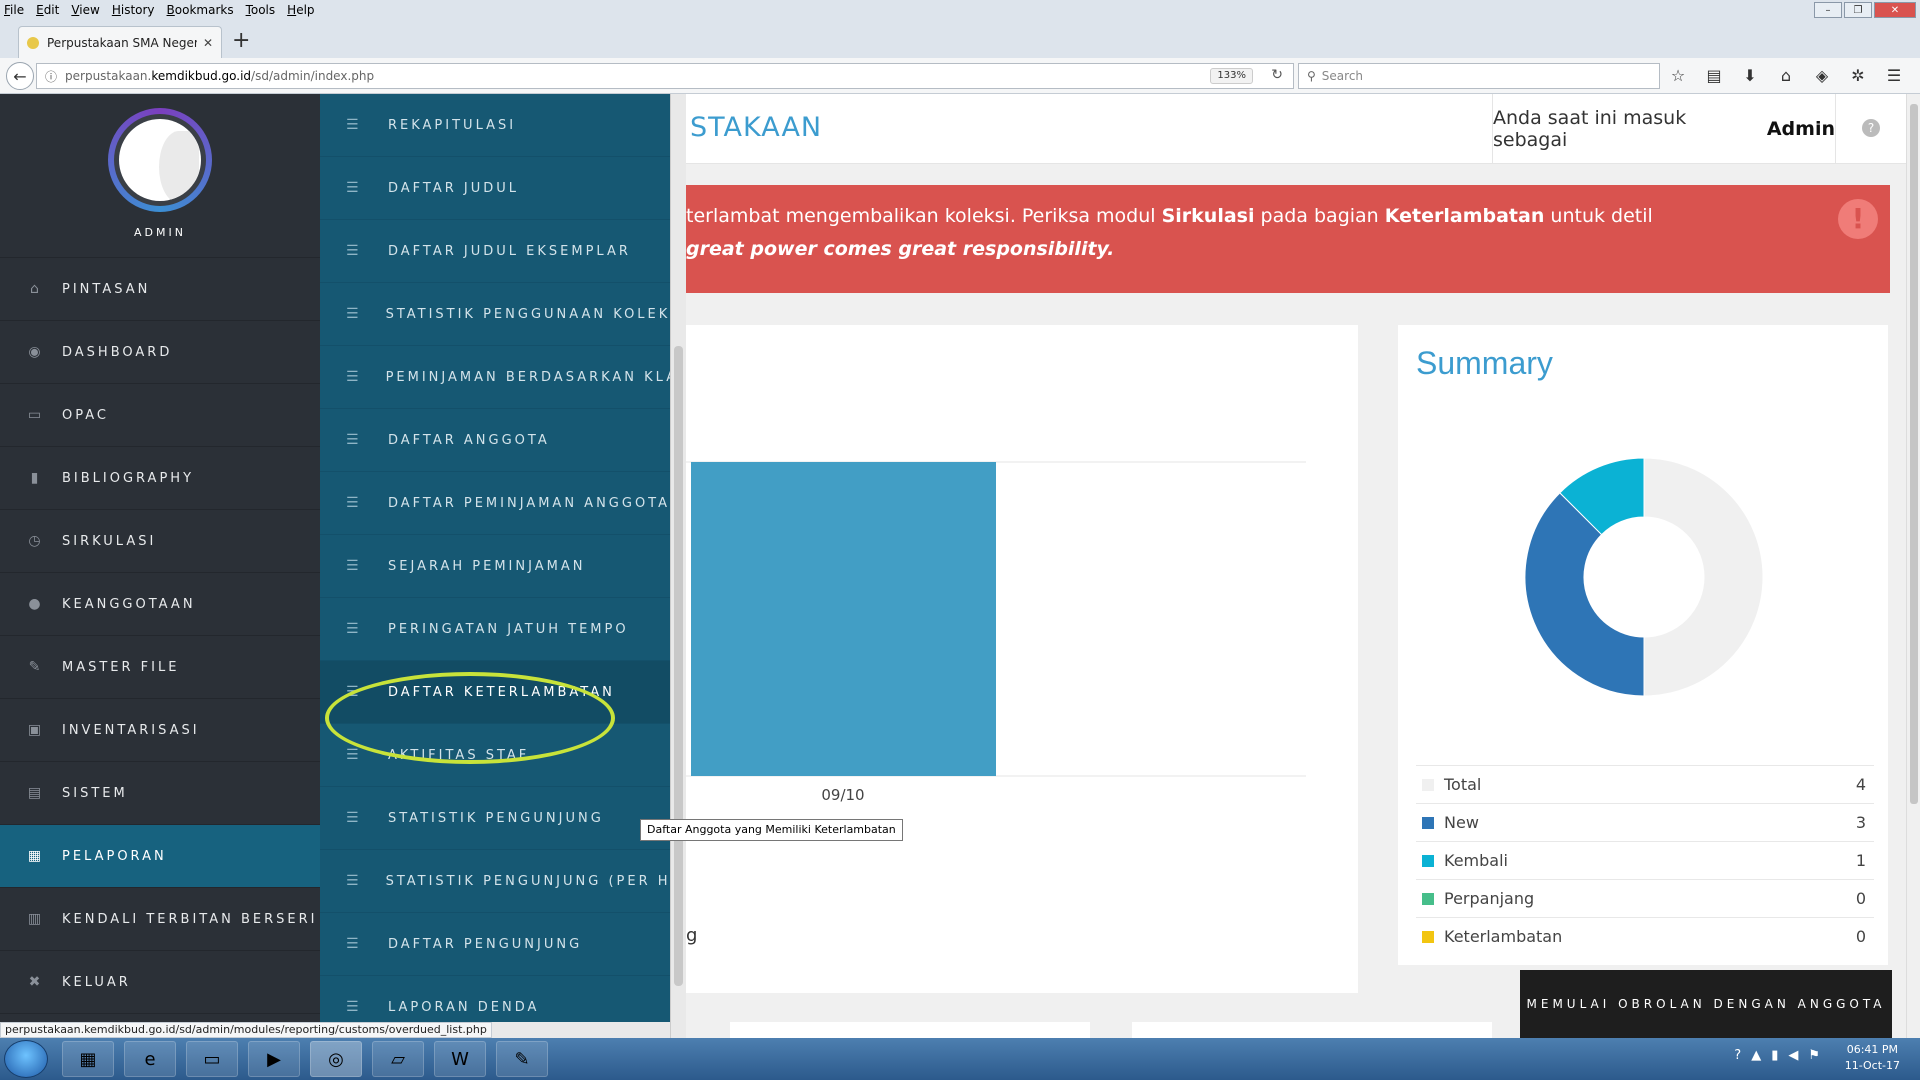 This screenshot has width=1920, height=1080. What do you see at coordinates (1428, 936) in the screenshot?
I see `legend-swatch` at bounding box center [1428, 936].